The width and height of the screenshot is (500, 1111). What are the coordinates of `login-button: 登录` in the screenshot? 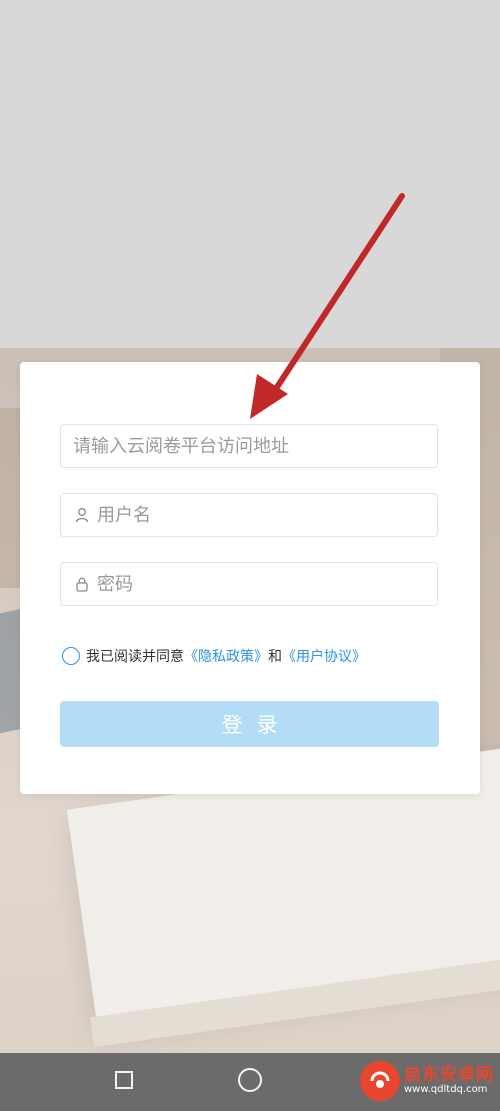 It's located at (249, 724).